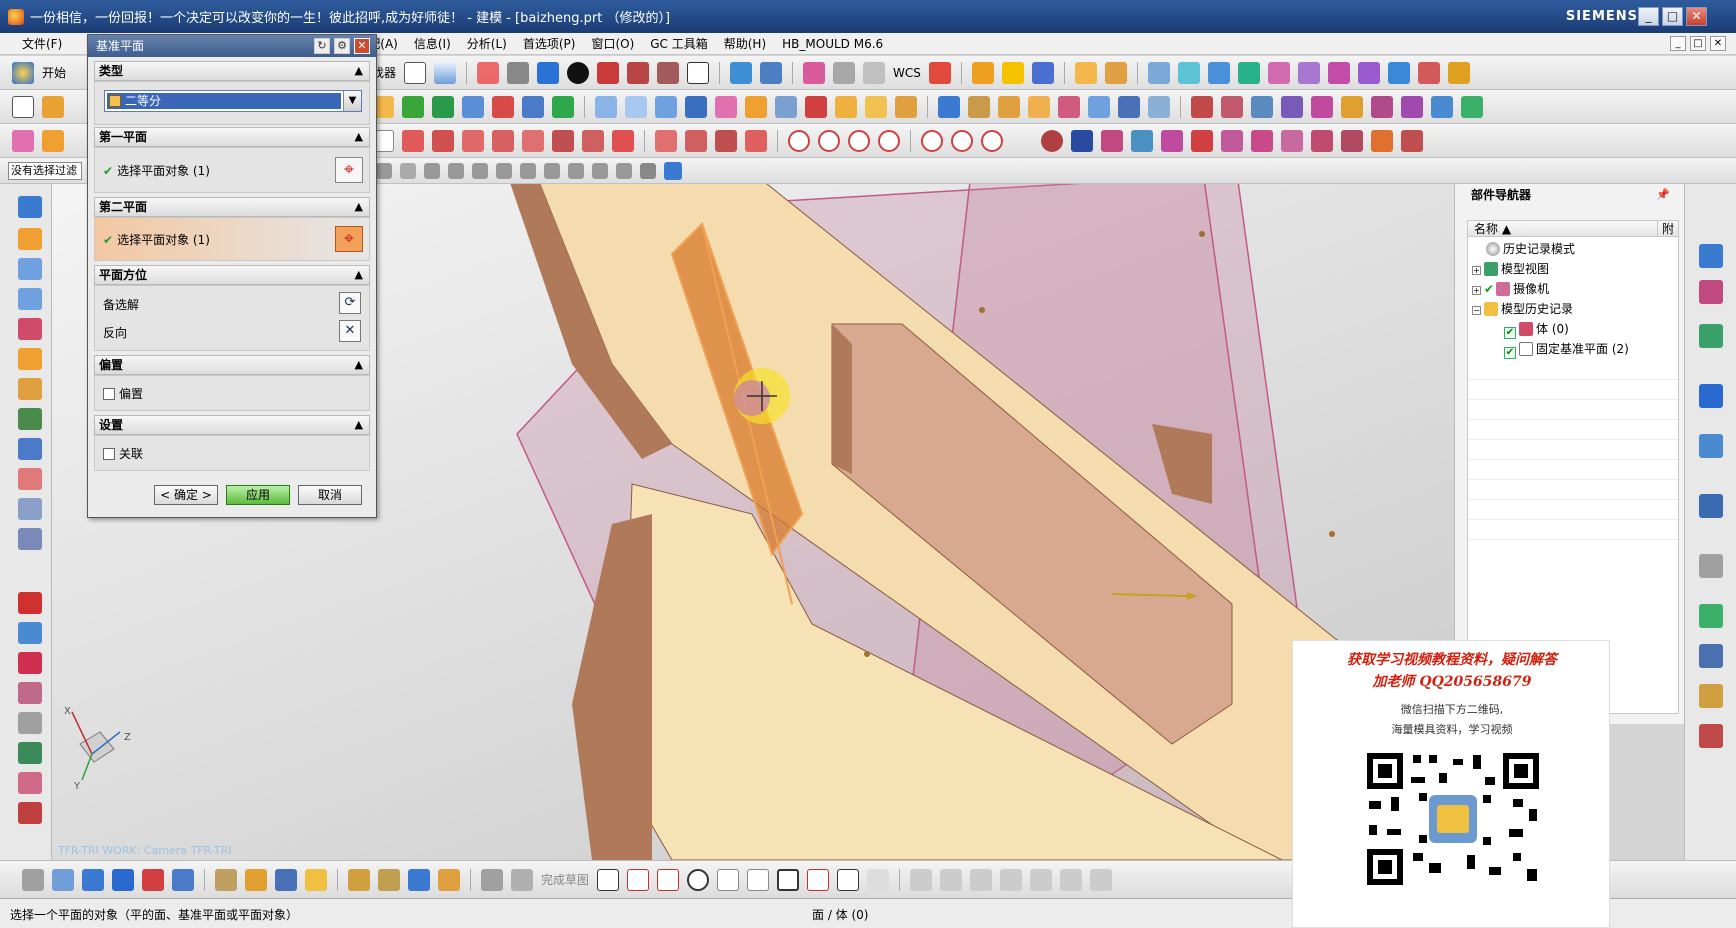 This screenshot has height=928, width=1736. I want to click on curve-extend-icon, so click(666, 140).